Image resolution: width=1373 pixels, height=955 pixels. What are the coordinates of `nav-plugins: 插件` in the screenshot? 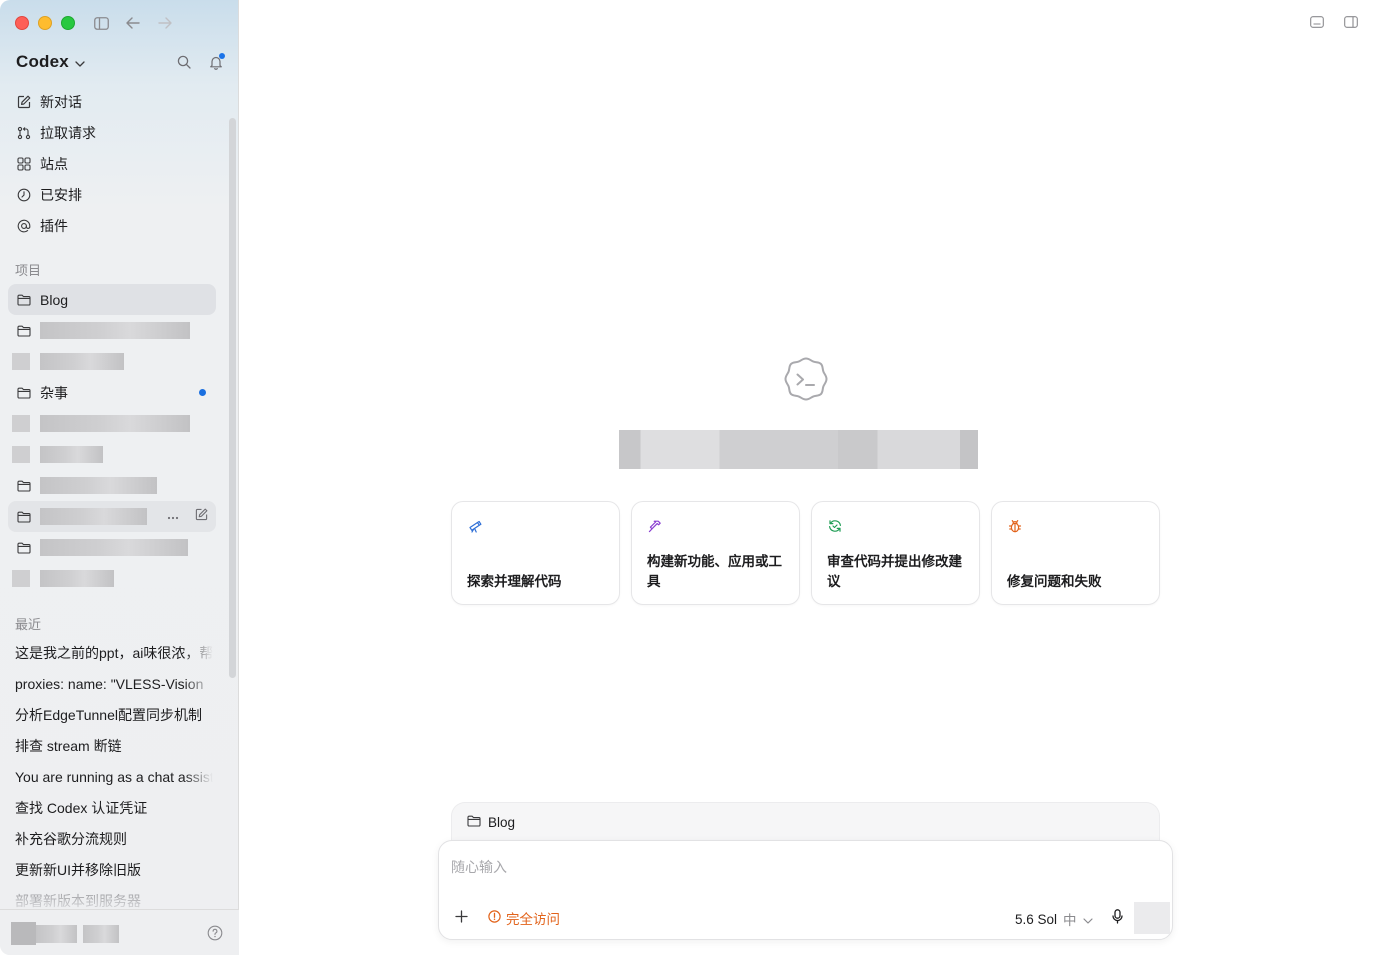 It's located at (112, 225).